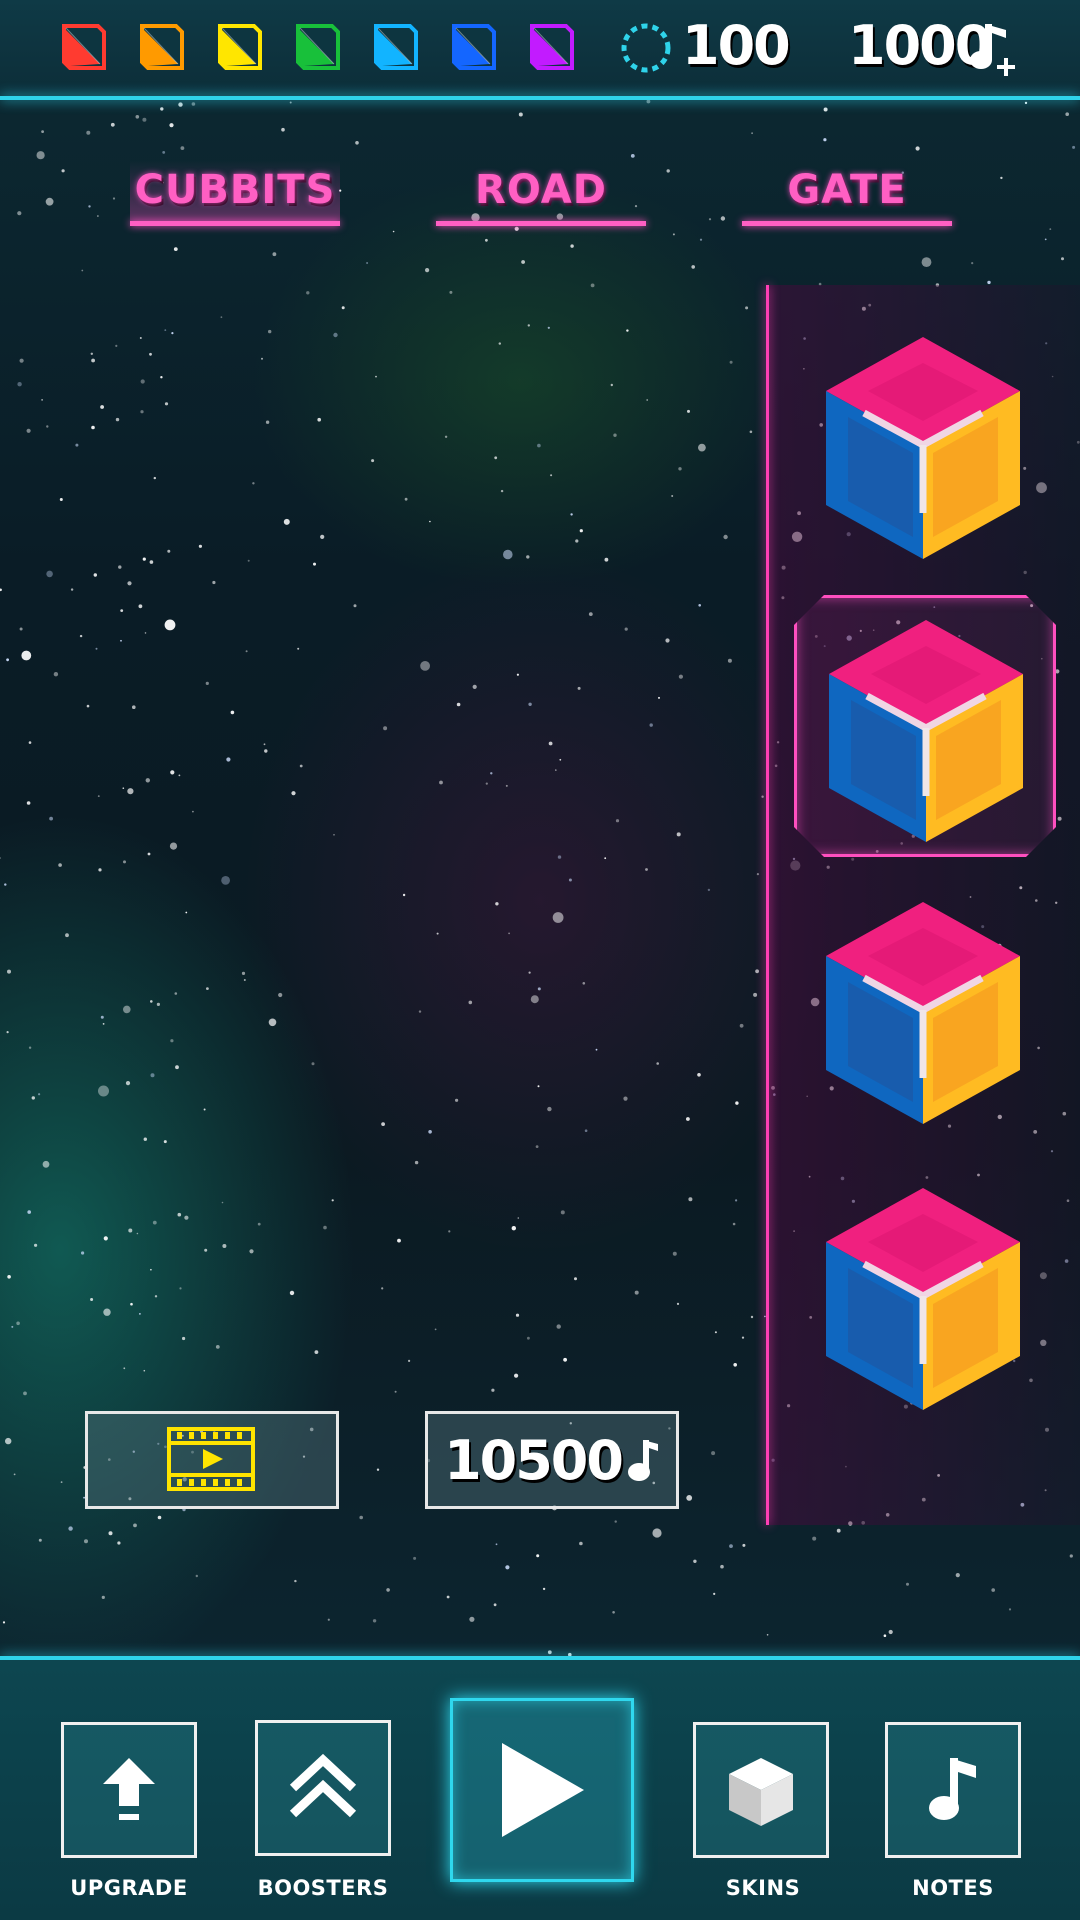  Describe the element at coordinates (920, 45) in the screenshot. I see `notes-count: 1000` at that location.